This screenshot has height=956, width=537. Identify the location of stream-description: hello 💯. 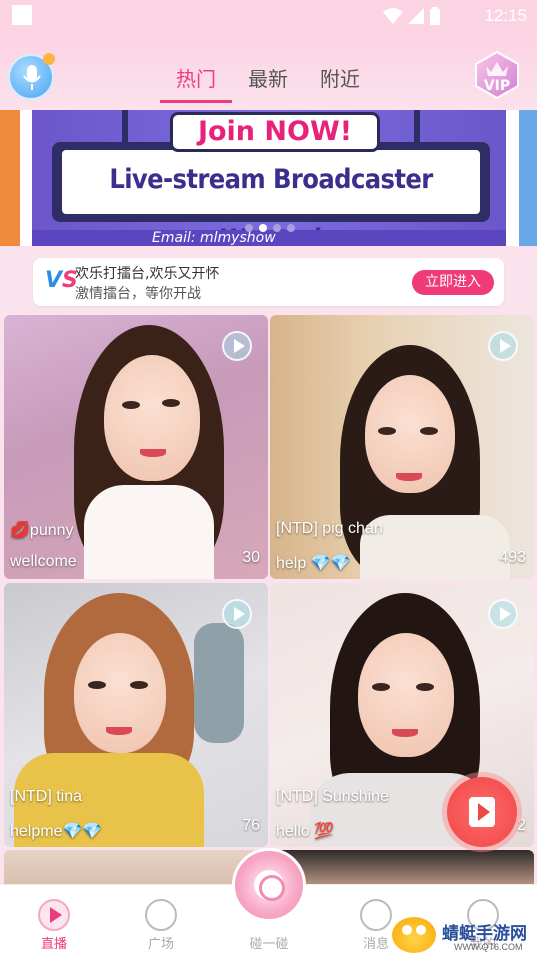
(305, 831).